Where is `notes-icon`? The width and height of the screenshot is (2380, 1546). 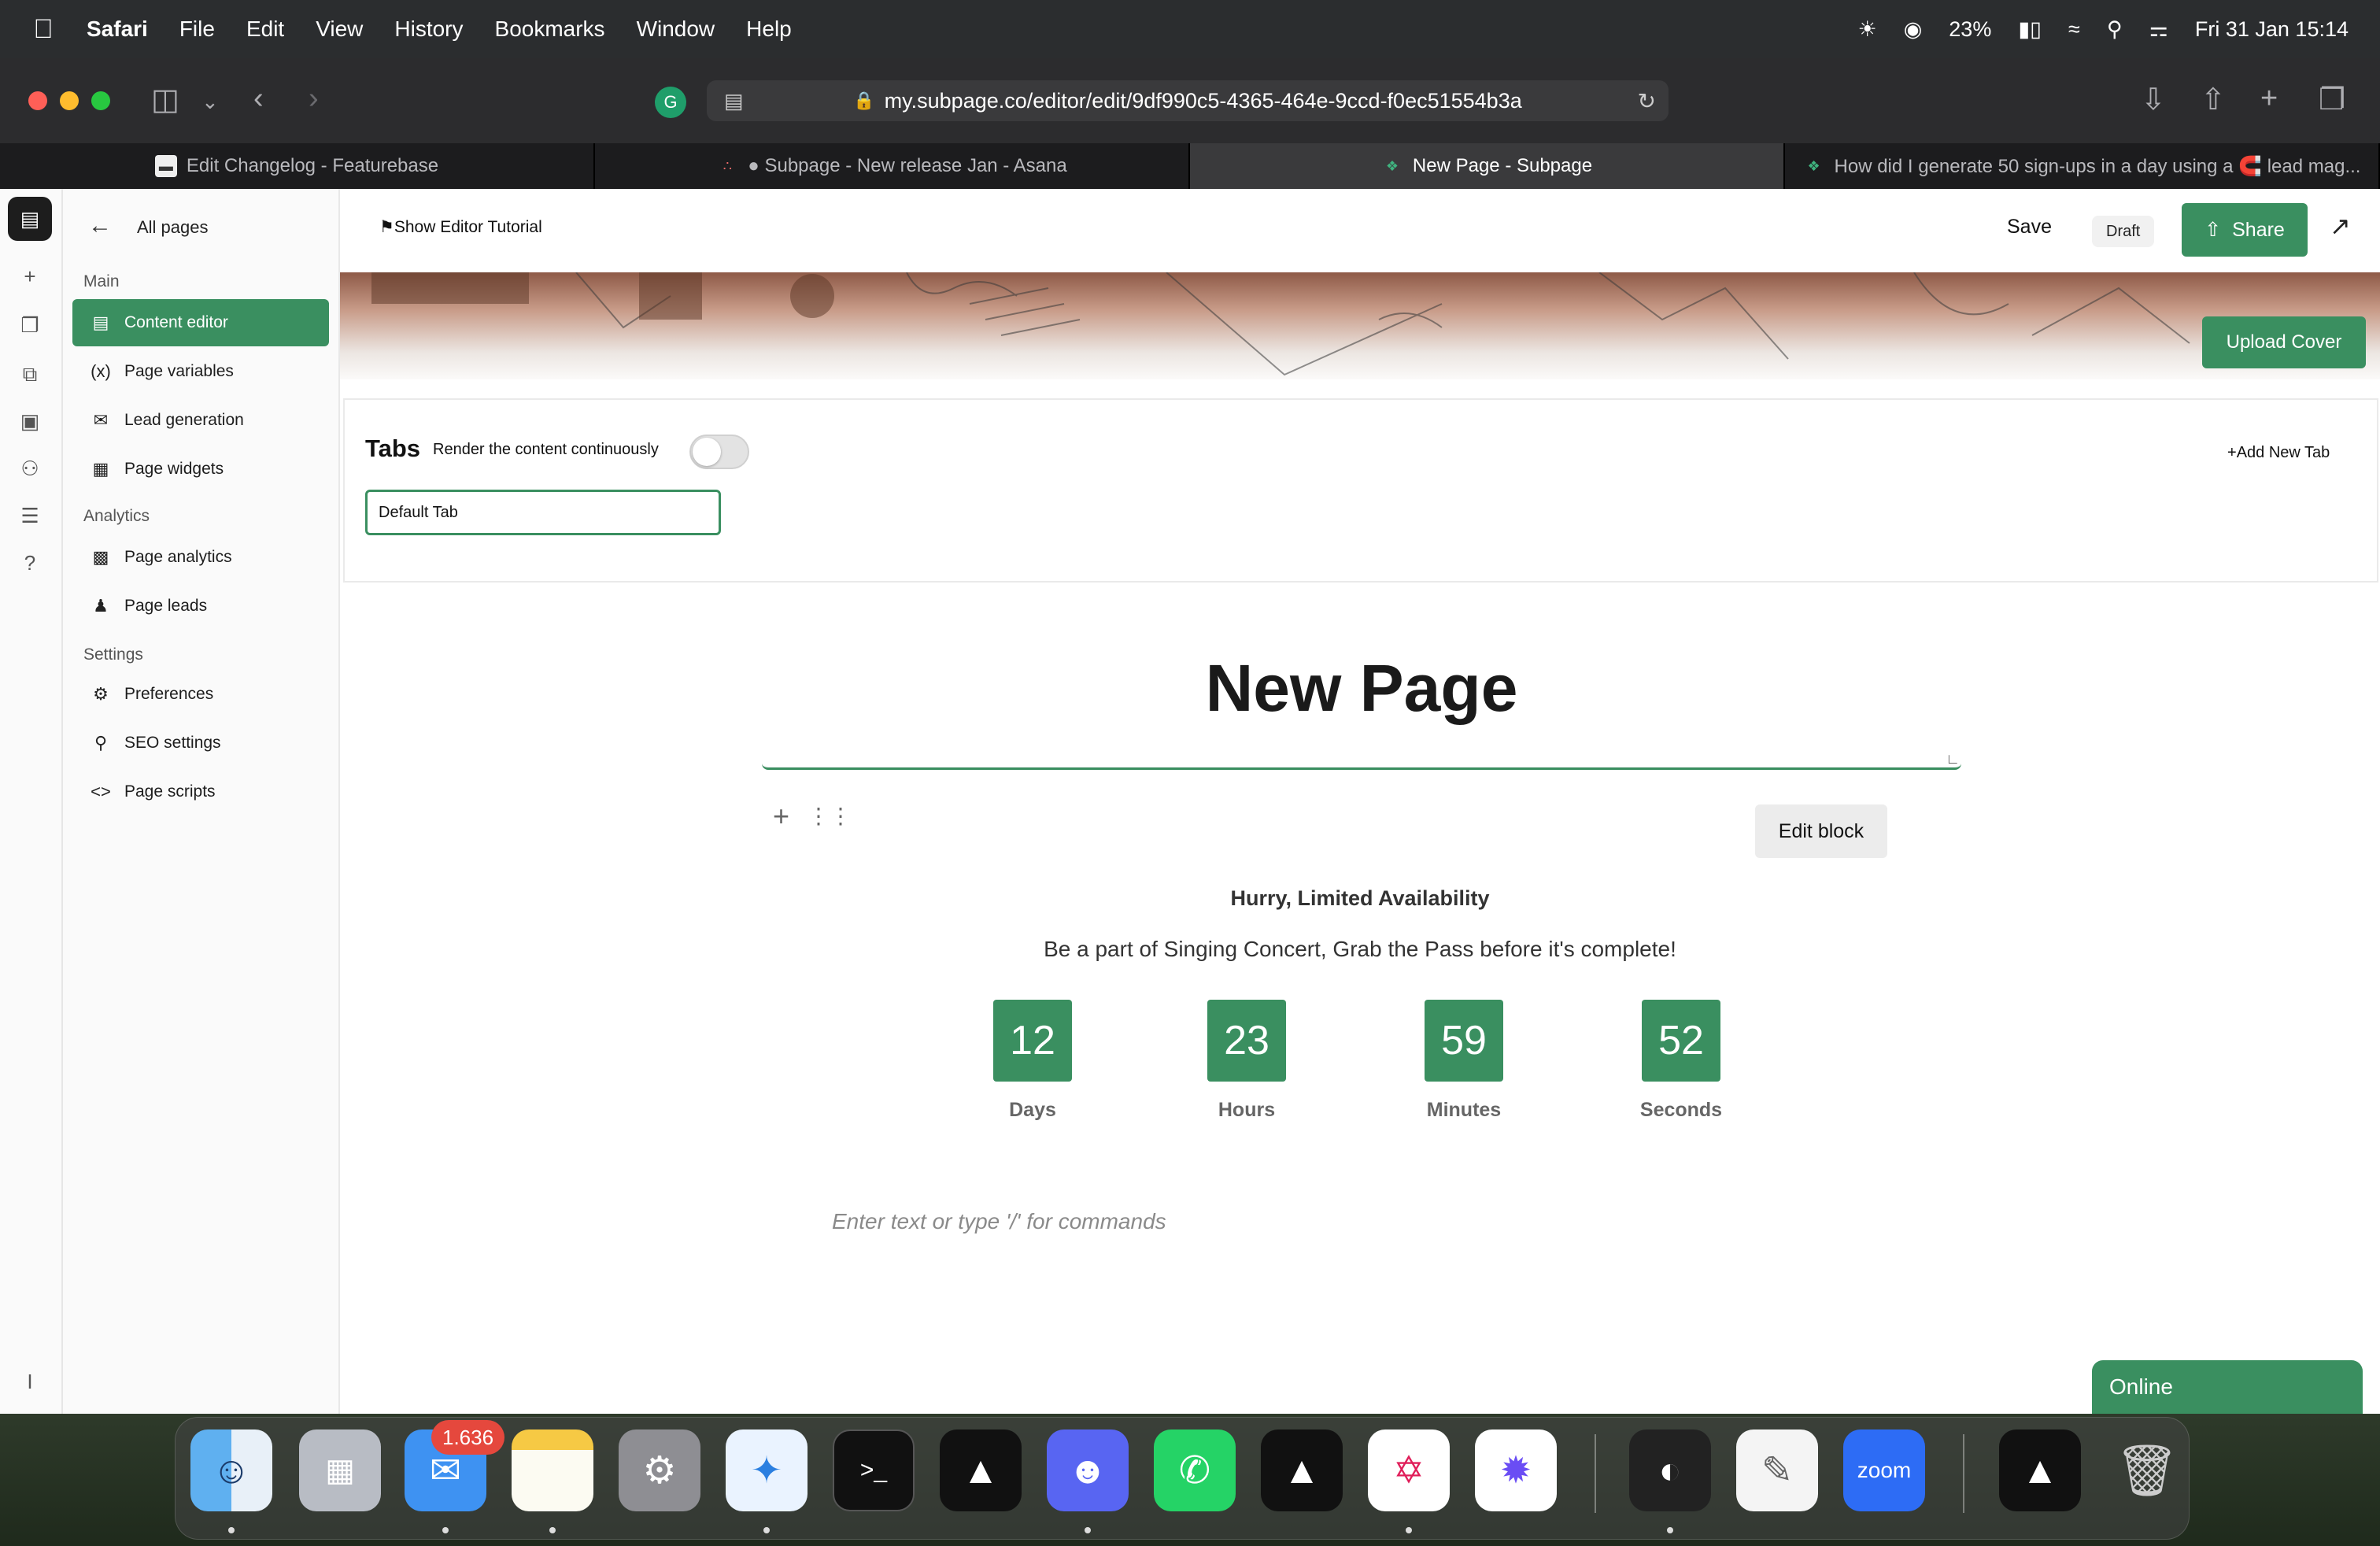 notes-icon is located at coordinates (552, 1470).